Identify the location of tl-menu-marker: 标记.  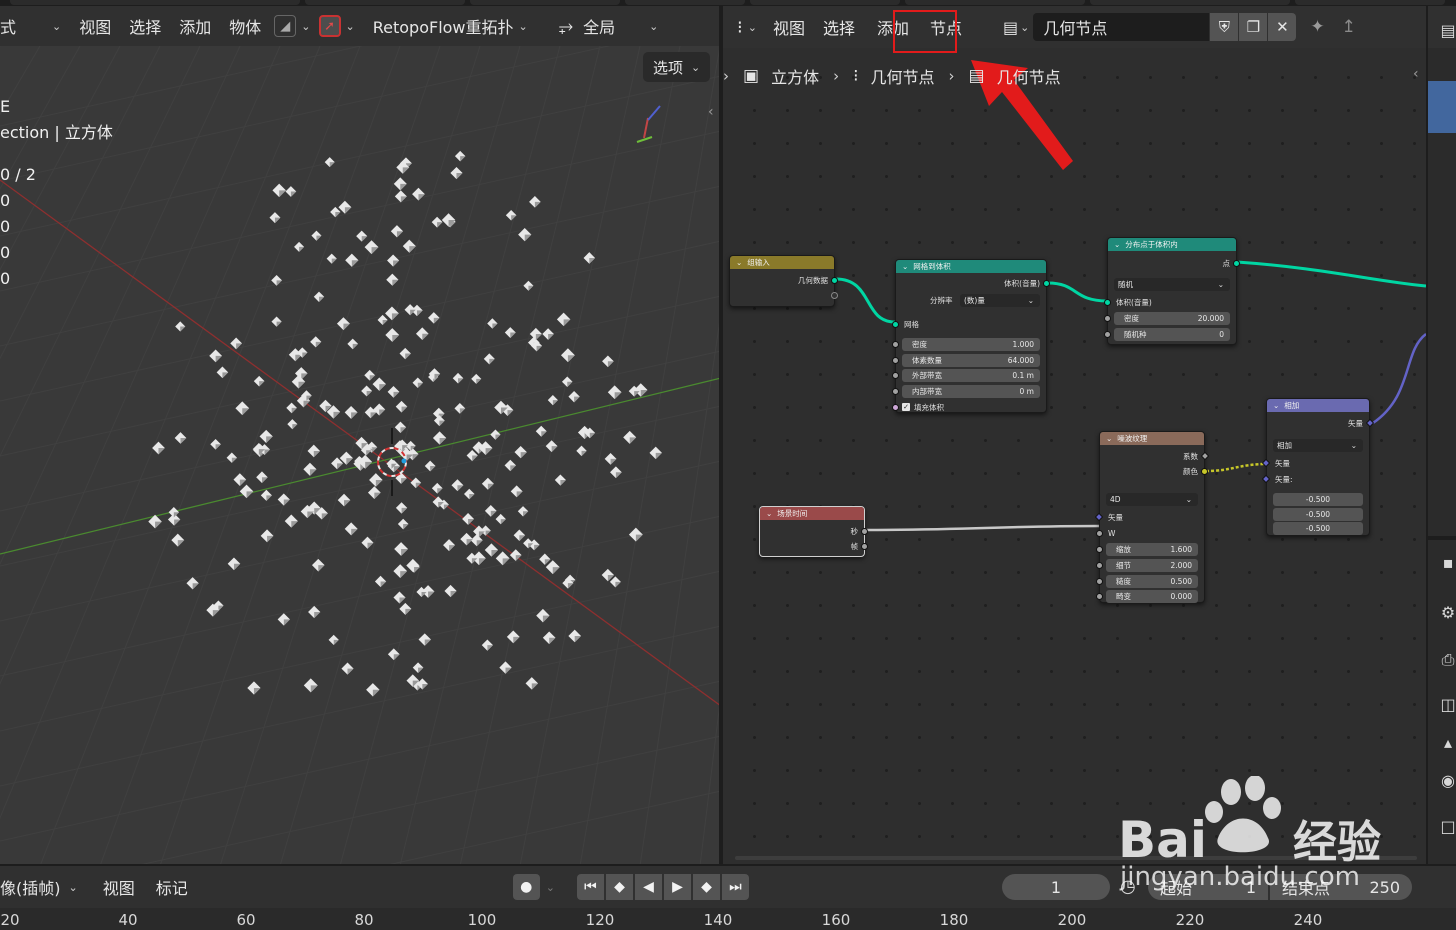
(170, 887).